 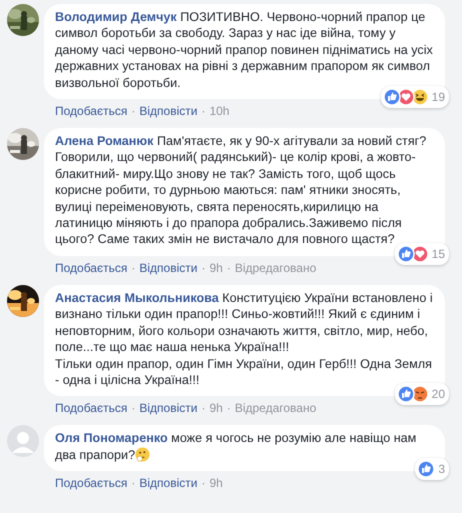 What do you see at coordinates (23, 441) in the screenshot?
I see `default-avatar-icon` at bounding box center [23, 441].